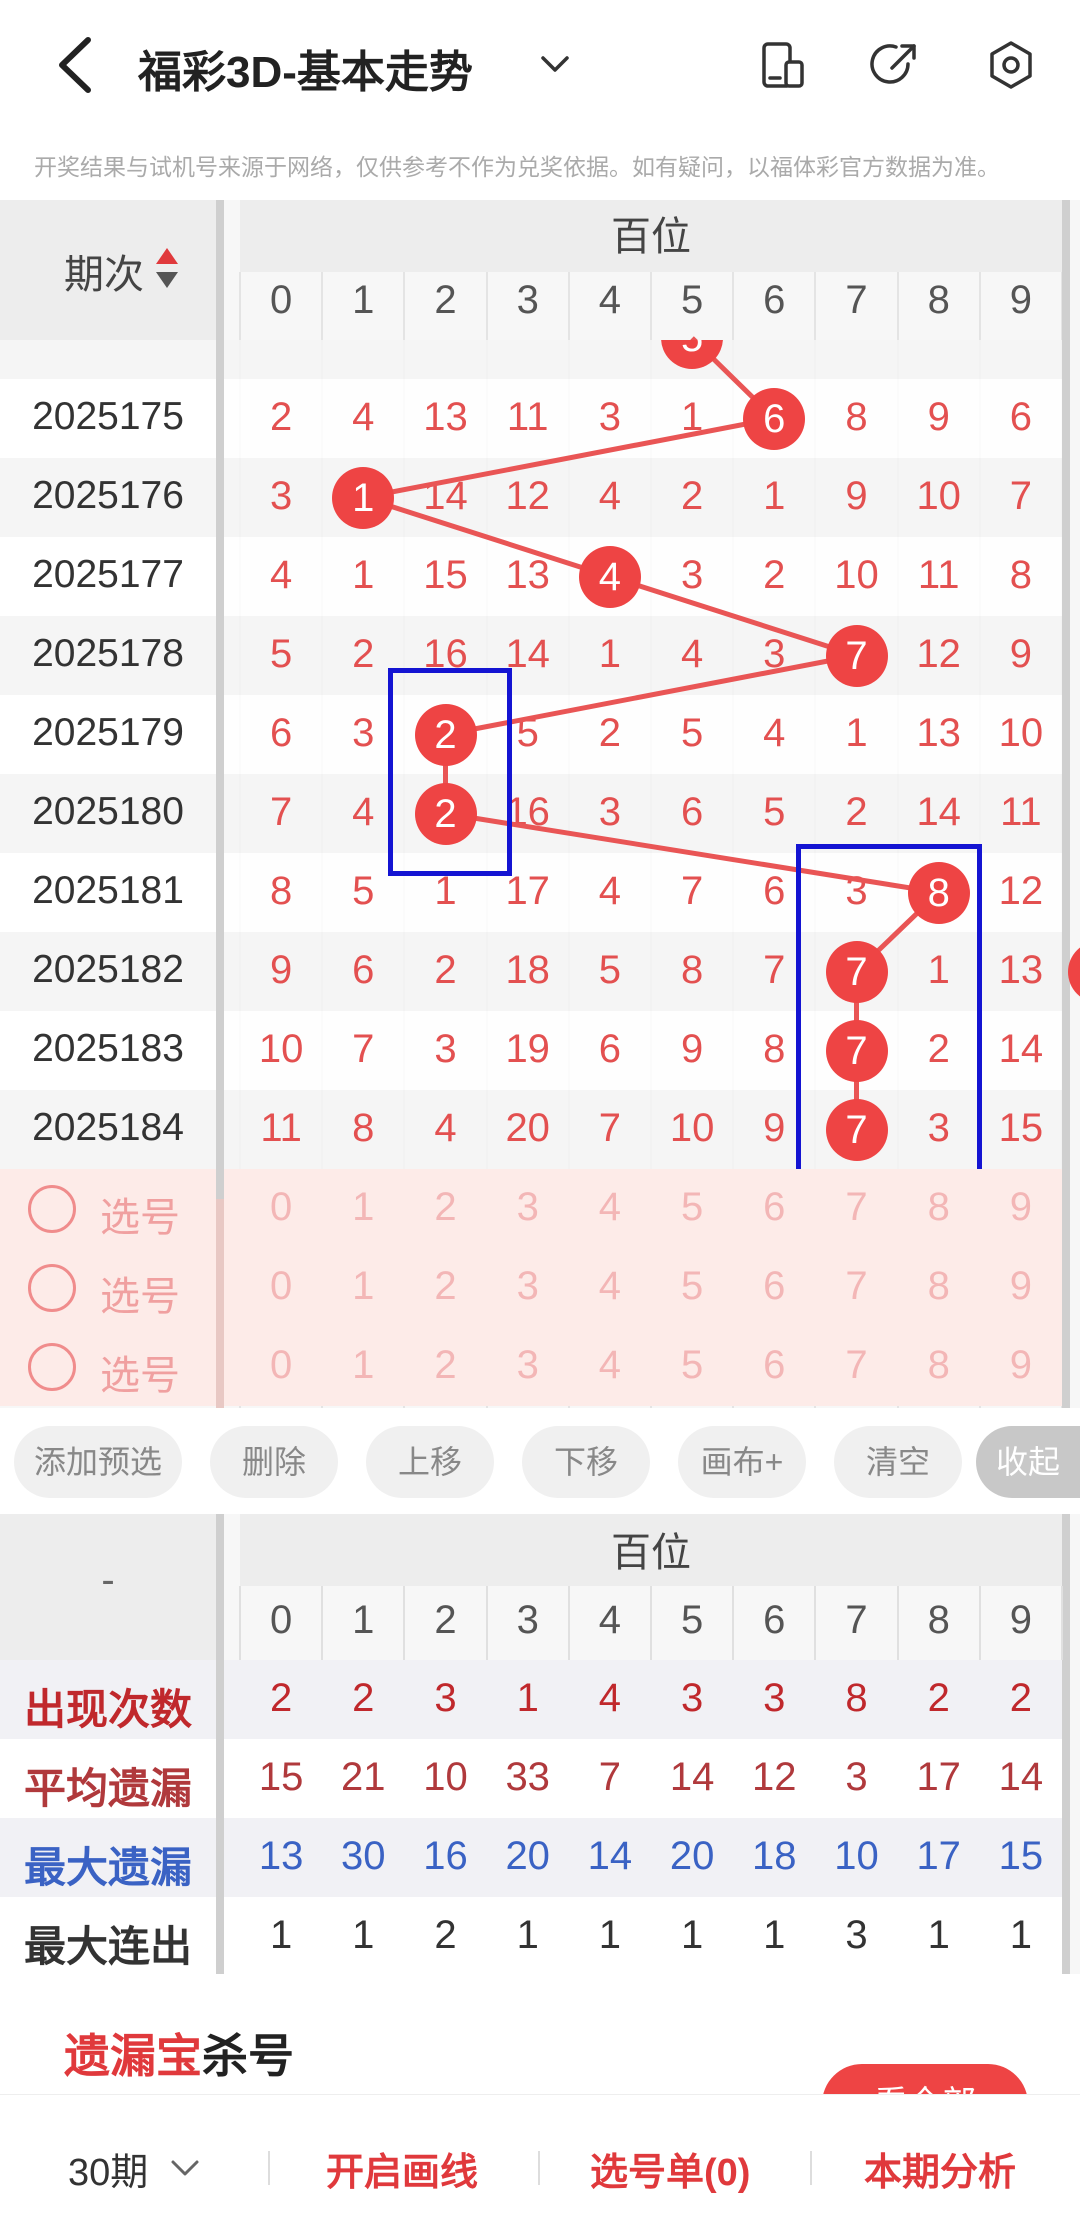 The height and width of the screenshot is (2238, 1080). What do you see at coordinates (248, 2056) in the screenshot?
I see `card-title-rest: 杀号` at bounding box center [248, 2056].